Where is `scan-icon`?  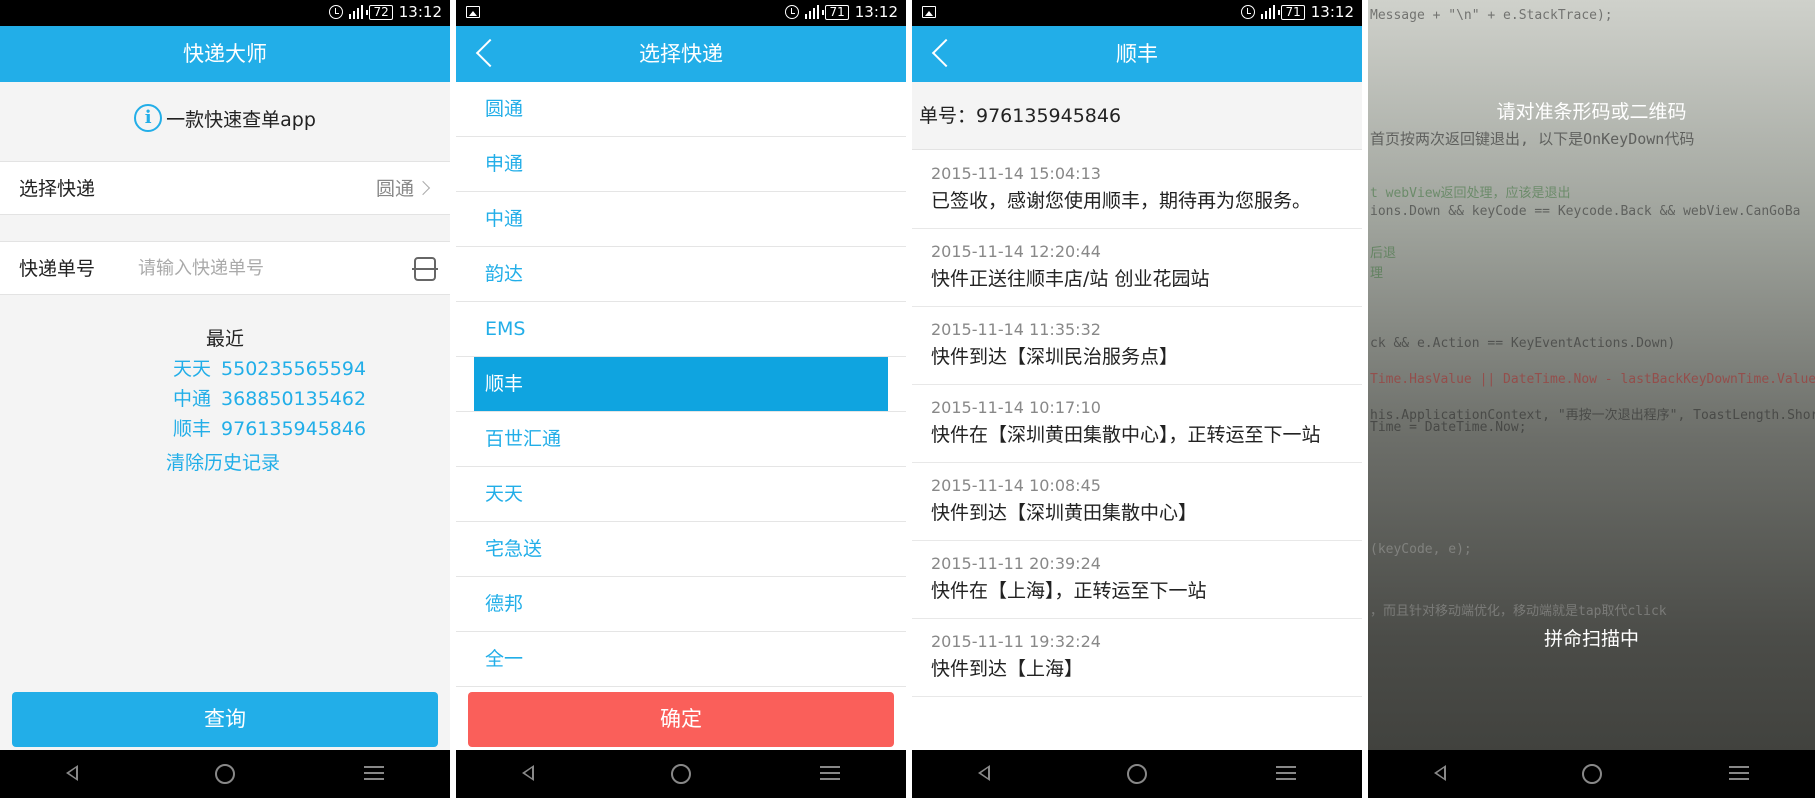
scan-icon is located at coordinates (425, 269).